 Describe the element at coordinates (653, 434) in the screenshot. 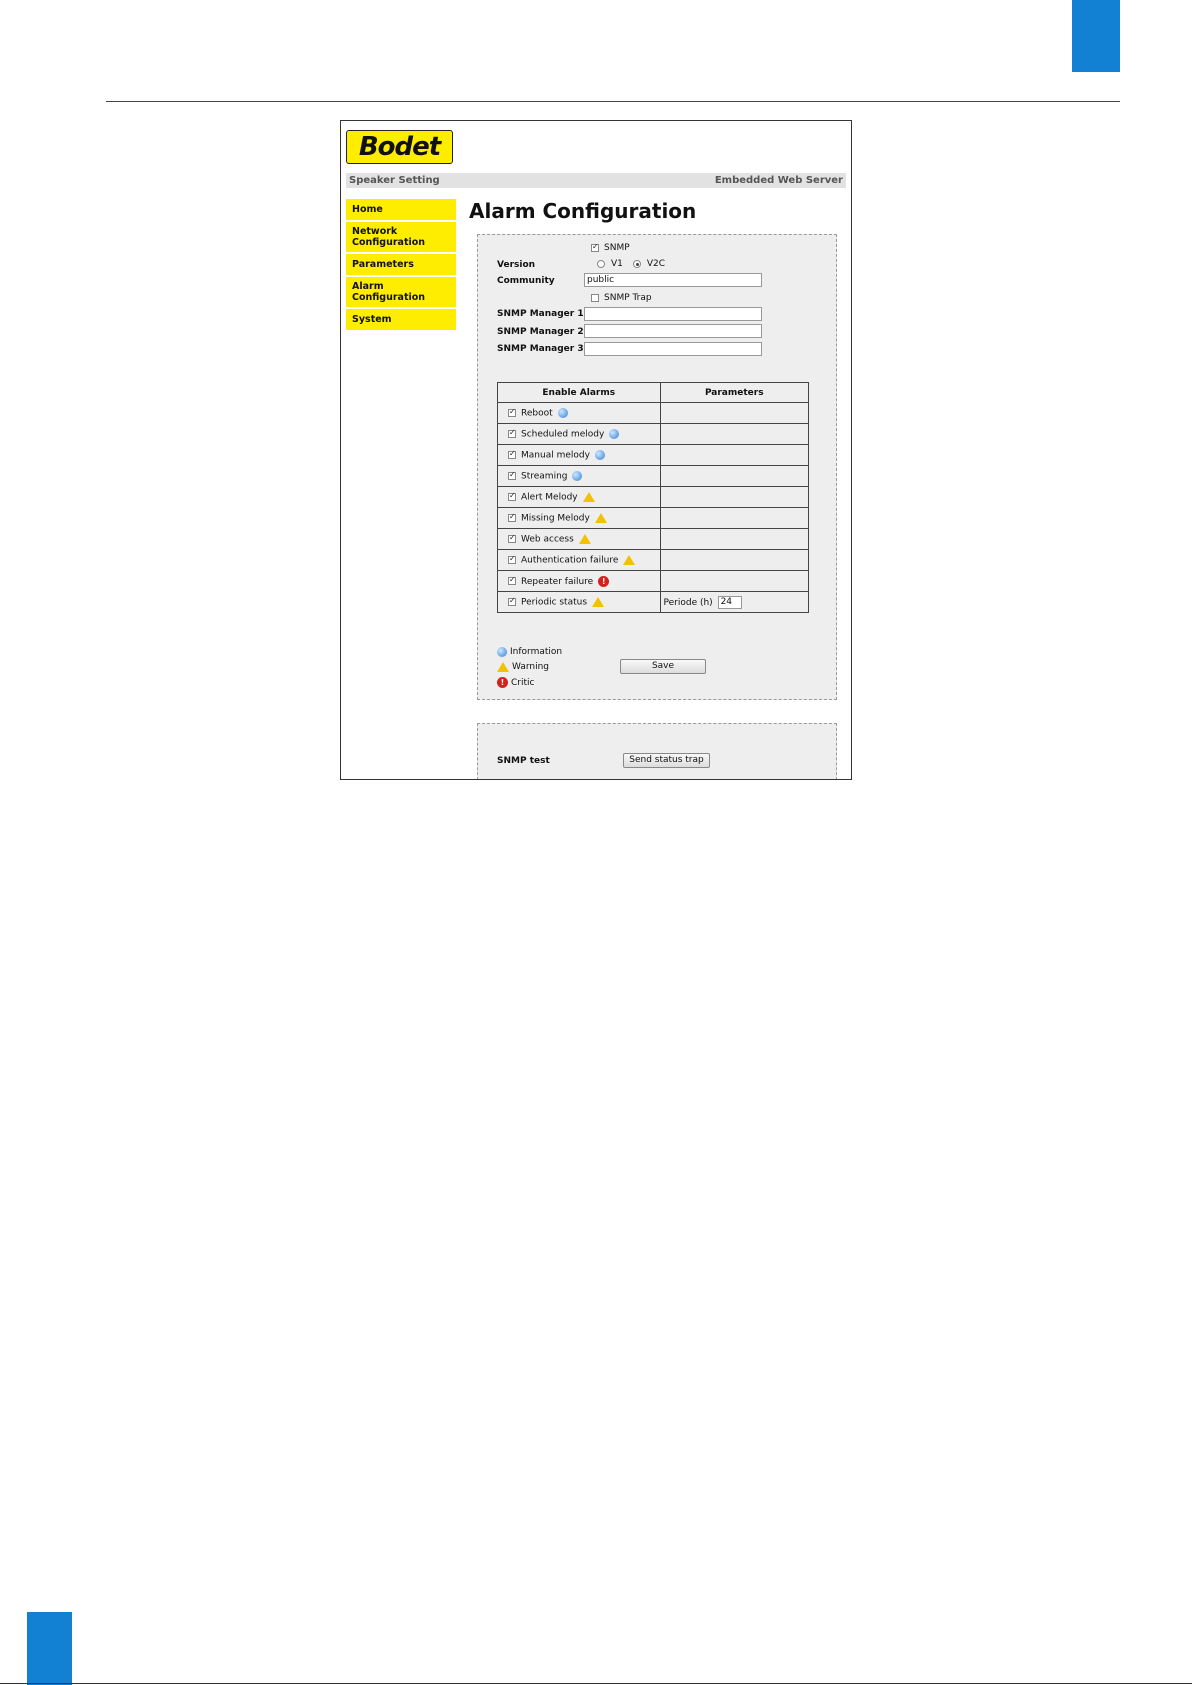

I see `table-row: Scheduled melody` at that location.